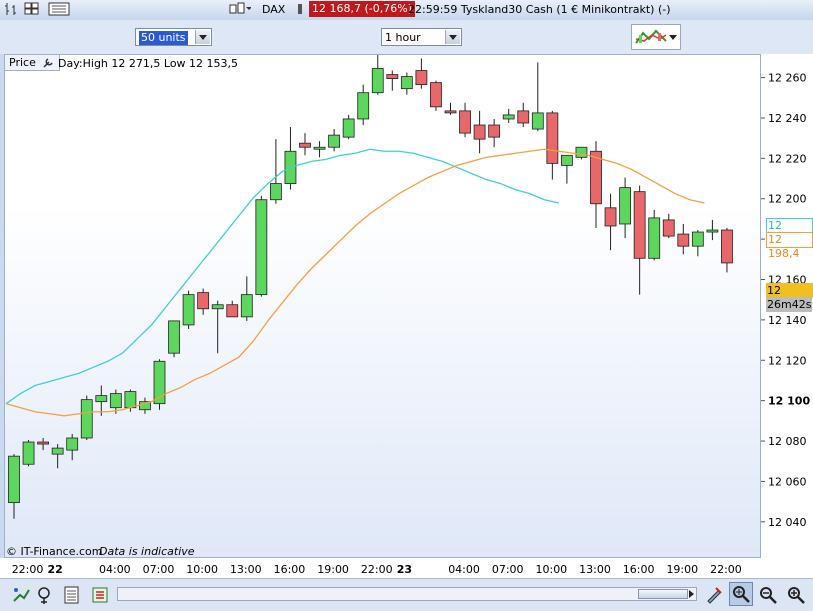 Image resolution: width=813 pixels, height=611 pixels. What do you see at coordinates (787, 118) in the screenshot?
I see `y-tick-label: 12 240` at bounding box center [787, 118].